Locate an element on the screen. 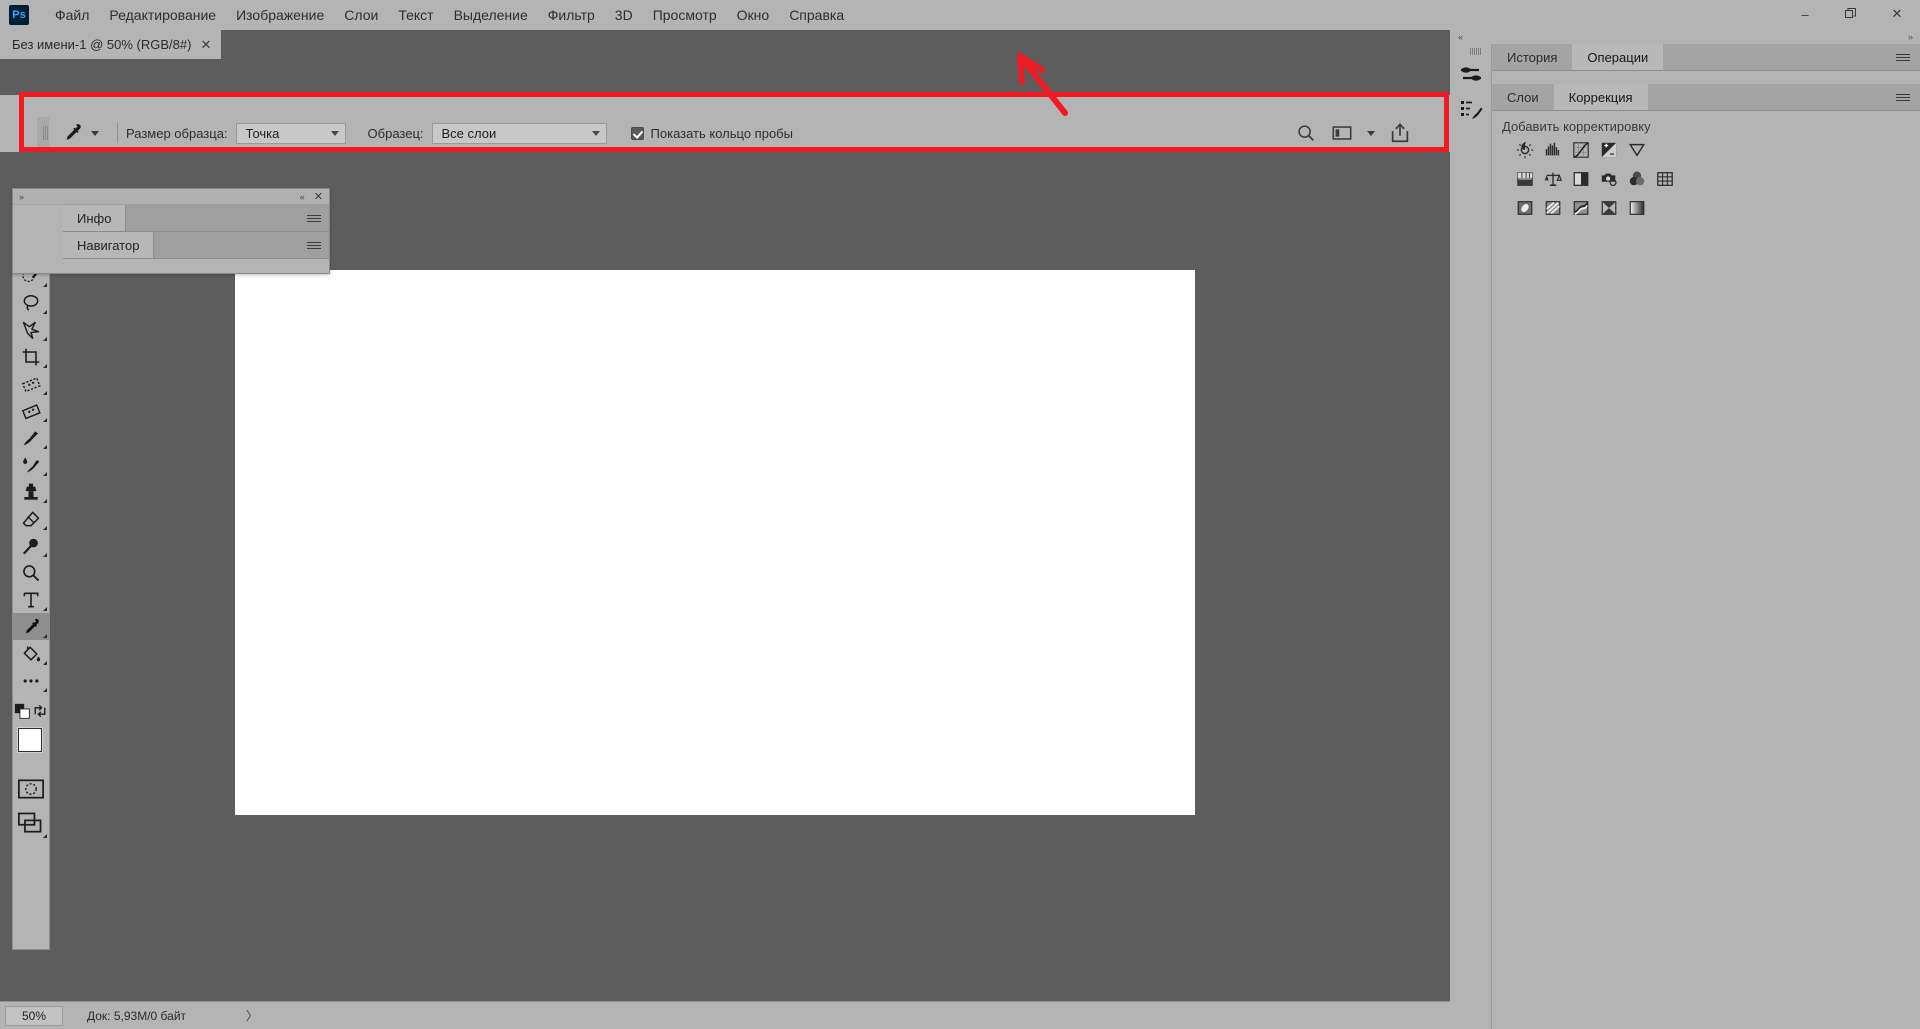  history-panel-menu-button is located at coordinates (1908, 57).